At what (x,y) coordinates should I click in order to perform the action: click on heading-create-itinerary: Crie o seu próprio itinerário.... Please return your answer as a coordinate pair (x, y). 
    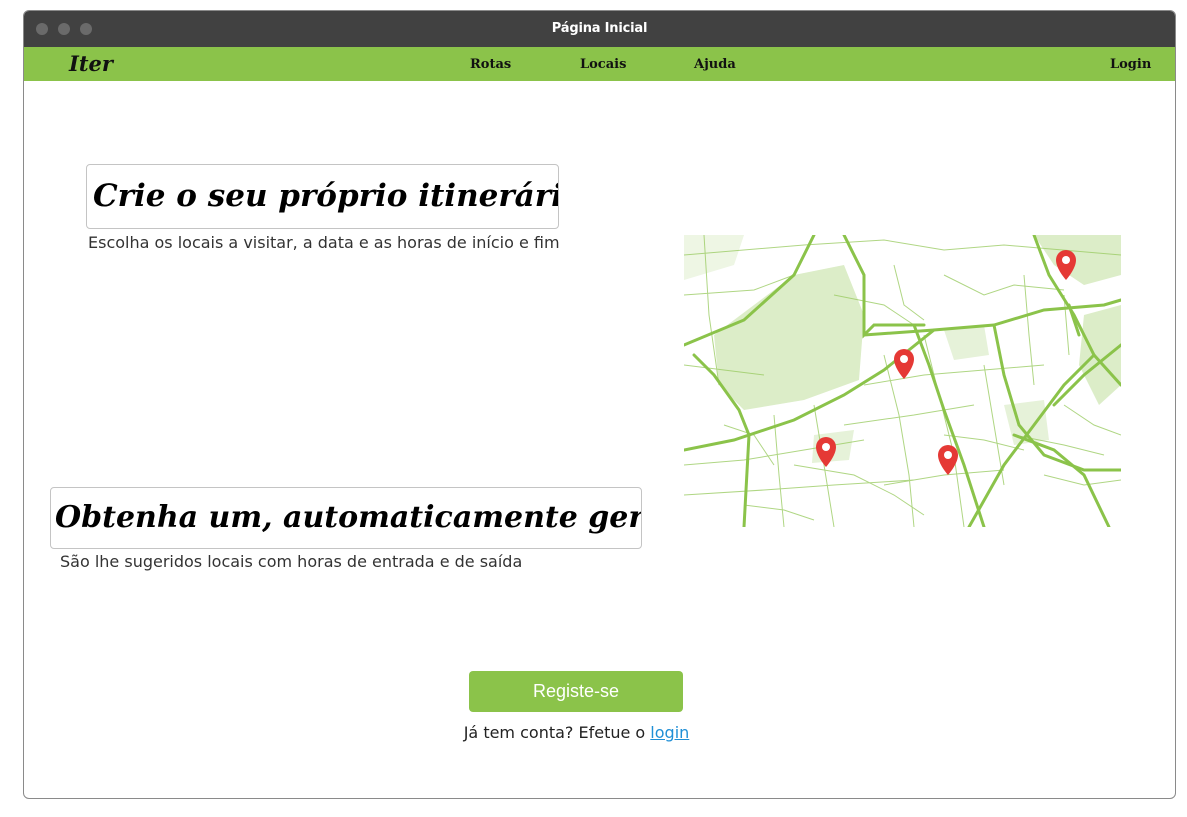
    Looking at the image, I should click on (322, 196).